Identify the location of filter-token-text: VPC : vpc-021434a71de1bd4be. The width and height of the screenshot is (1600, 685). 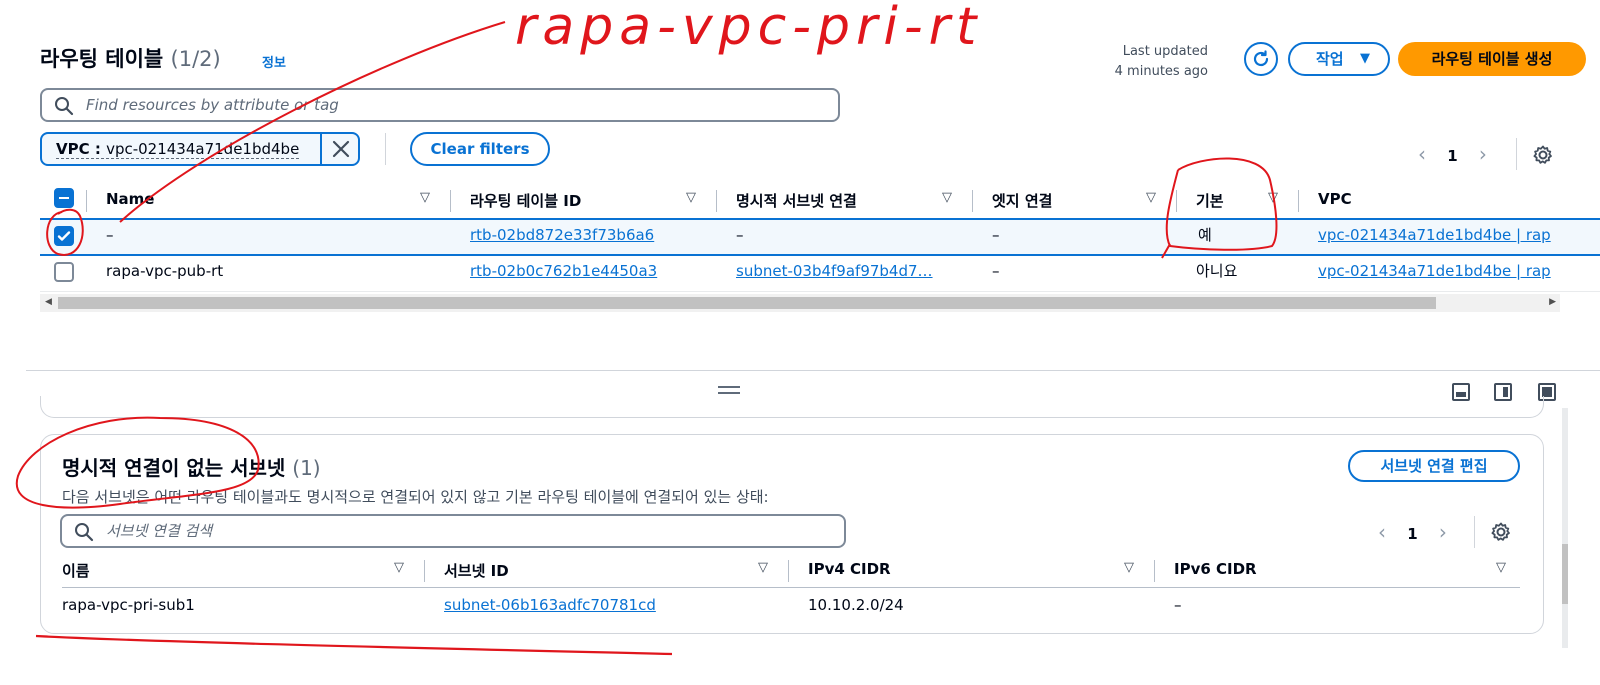
(178, 149).